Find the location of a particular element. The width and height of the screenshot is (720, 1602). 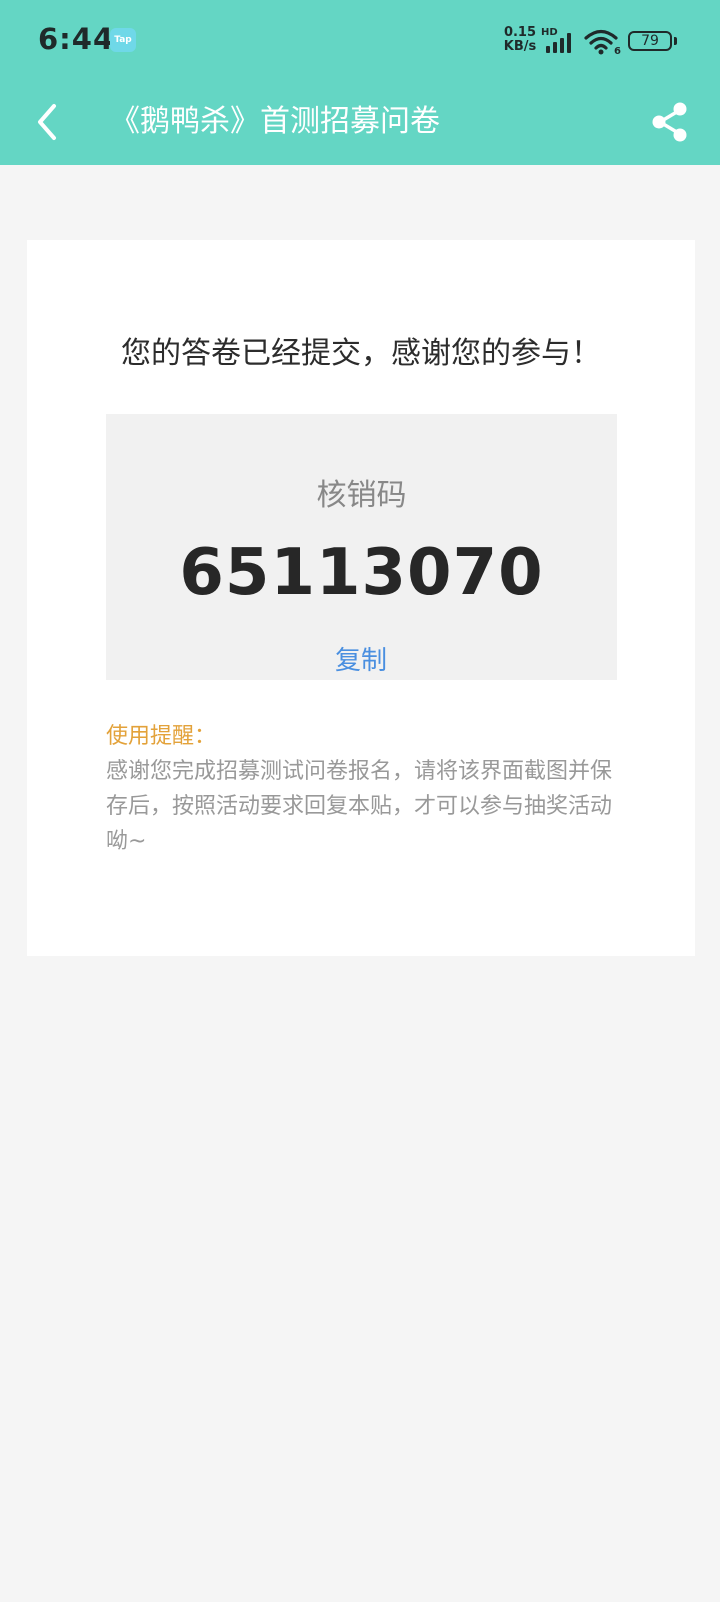

page-title: 《鹅鸭杀》首测招募问卷 is located at coordinates (275, 121).